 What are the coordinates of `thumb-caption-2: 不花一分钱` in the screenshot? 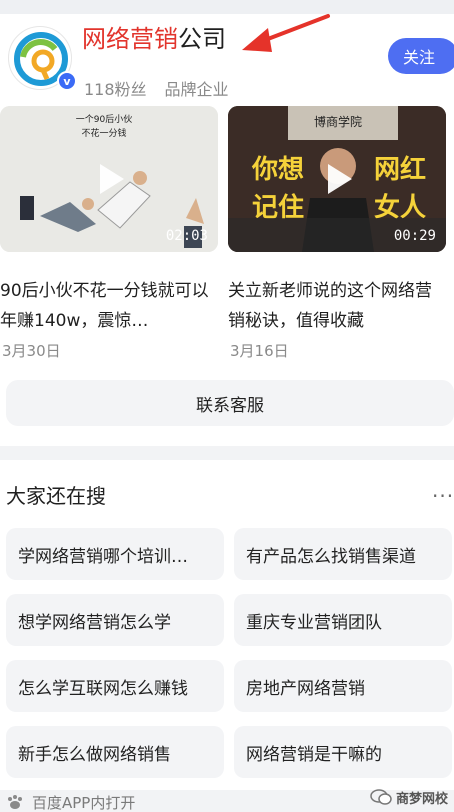 It's located at (103, 133).